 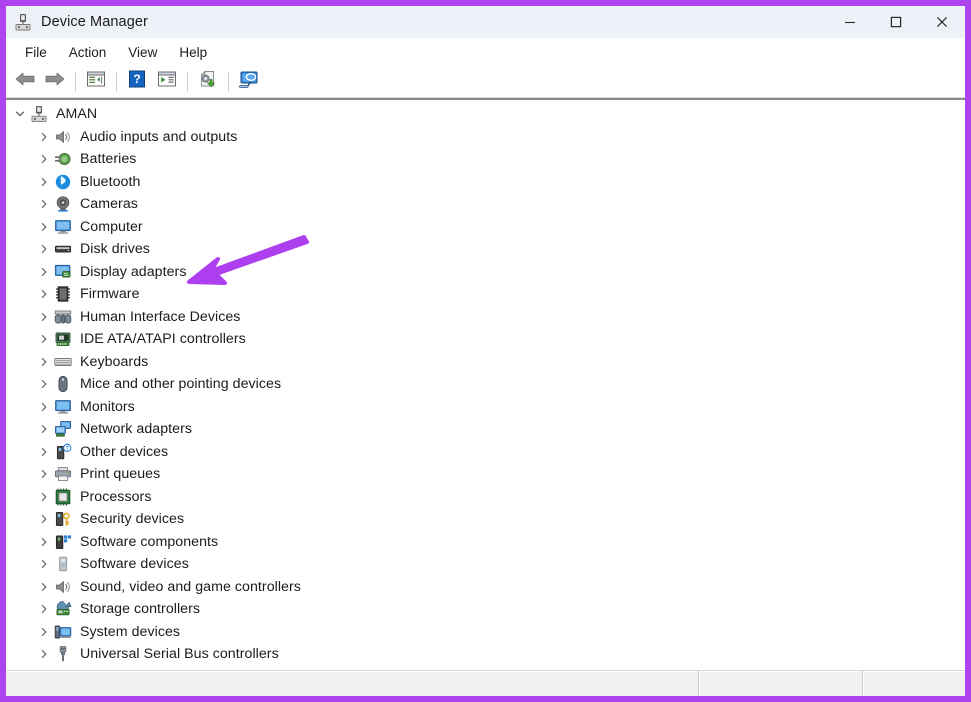 What do you see at coordinates (485, 497) in the screenshot?
I see `tree-item-processors: Processors` at bounding box center [485, 497].